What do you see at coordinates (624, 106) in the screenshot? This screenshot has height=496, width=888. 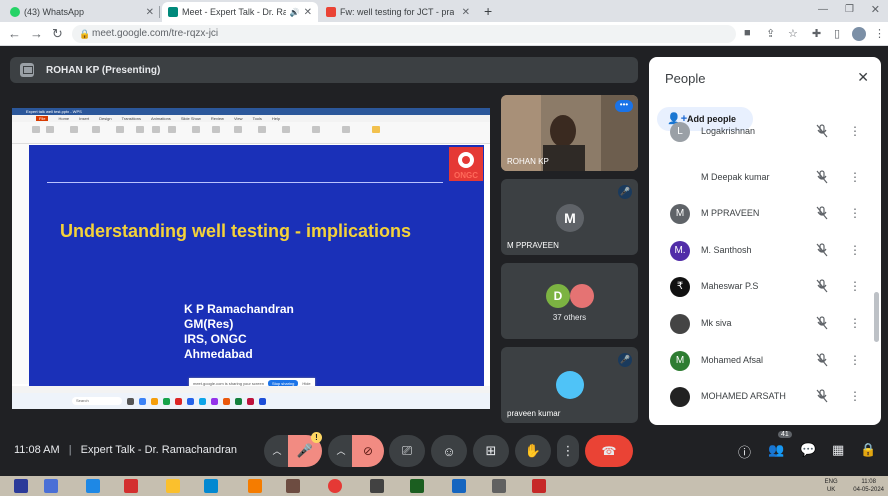 I see `more-options-icon: •••` at bounding box center [624, 106].